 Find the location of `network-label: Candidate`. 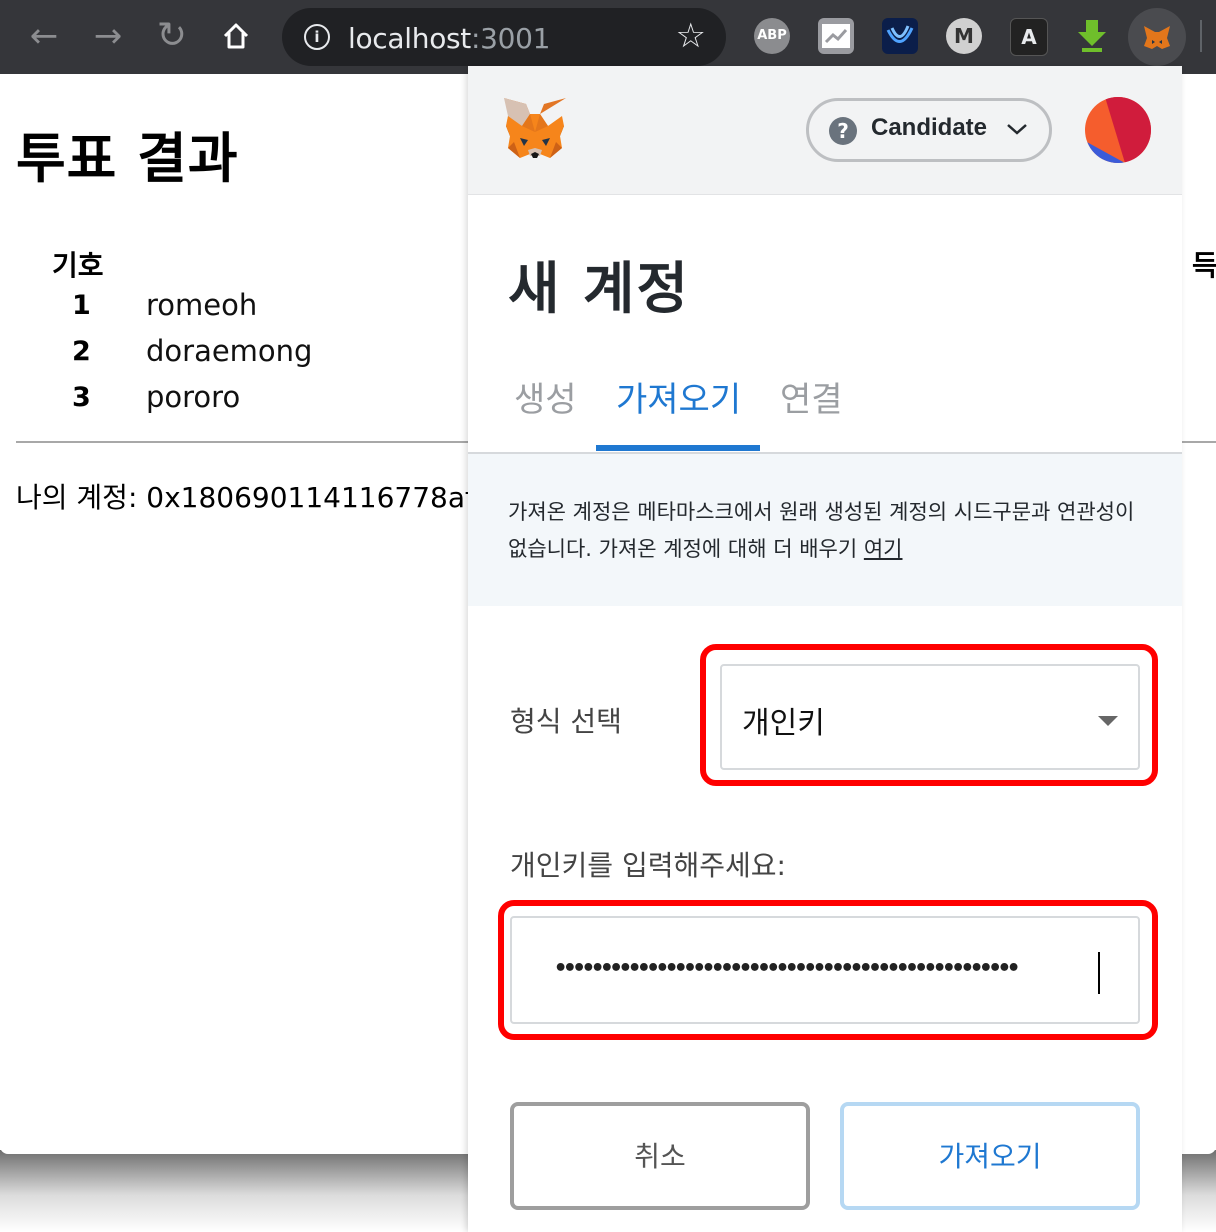

network-label: Candidate is located at coordinates (929, 127).